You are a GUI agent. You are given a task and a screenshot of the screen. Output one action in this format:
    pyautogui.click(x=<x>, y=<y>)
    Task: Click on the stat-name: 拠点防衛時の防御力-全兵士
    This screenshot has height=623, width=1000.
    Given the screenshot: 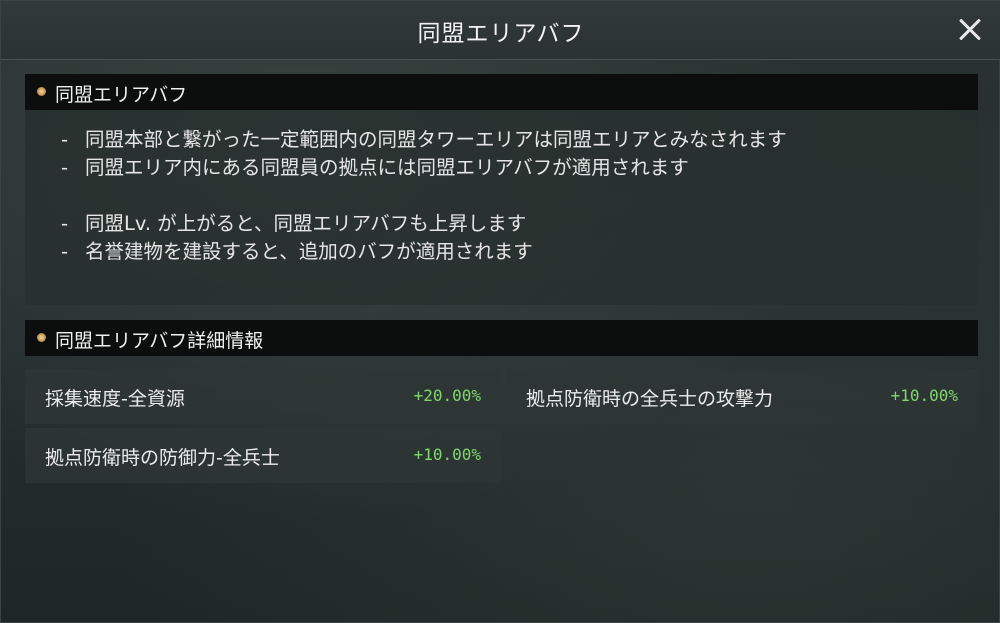 What is the action you would take?
    pyautogui.click(x=162, y=458)
    